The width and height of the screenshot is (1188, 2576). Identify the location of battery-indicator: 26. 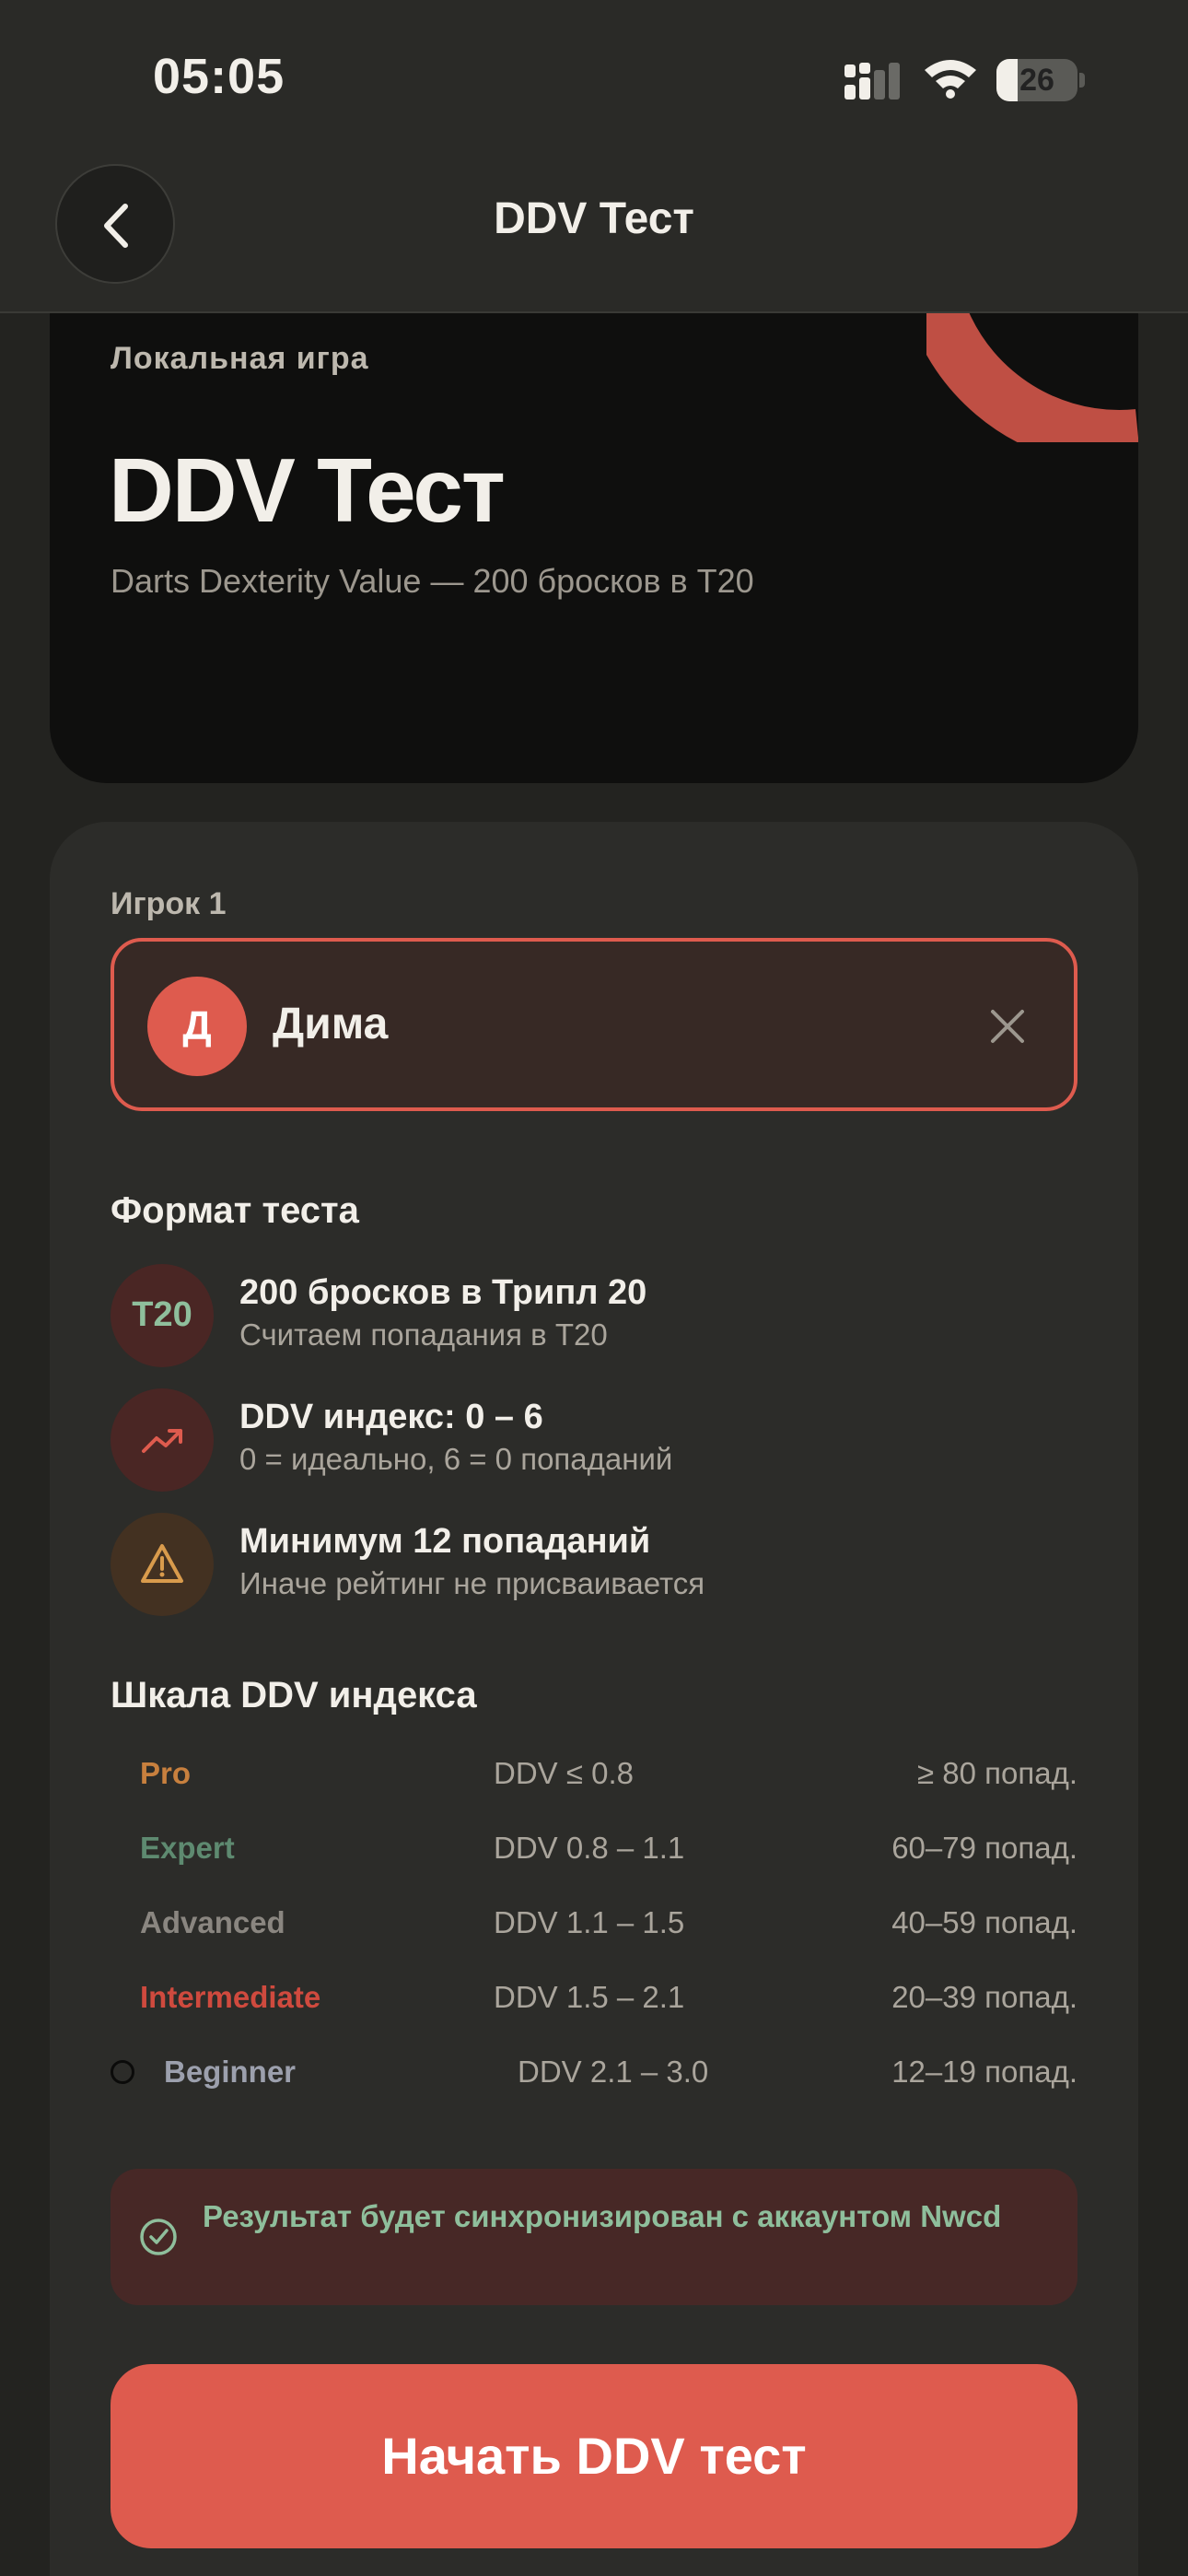
(1040, 80).